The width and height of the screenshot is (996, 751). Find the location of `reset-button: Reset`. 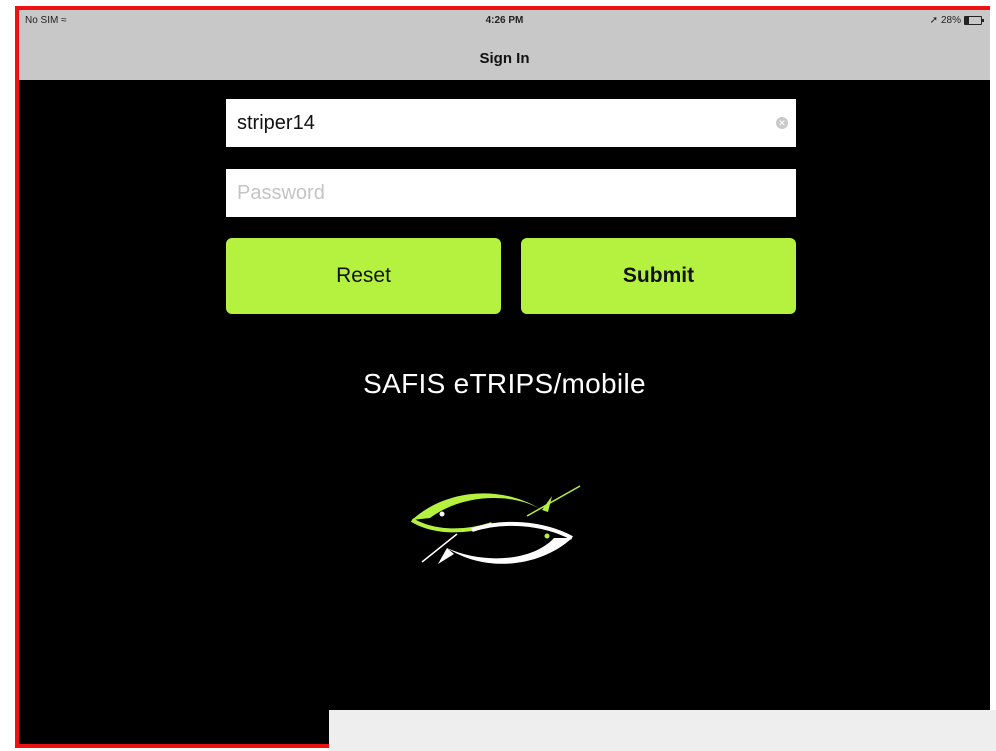

reset-button: Reset is located at coordinates (363, 276).